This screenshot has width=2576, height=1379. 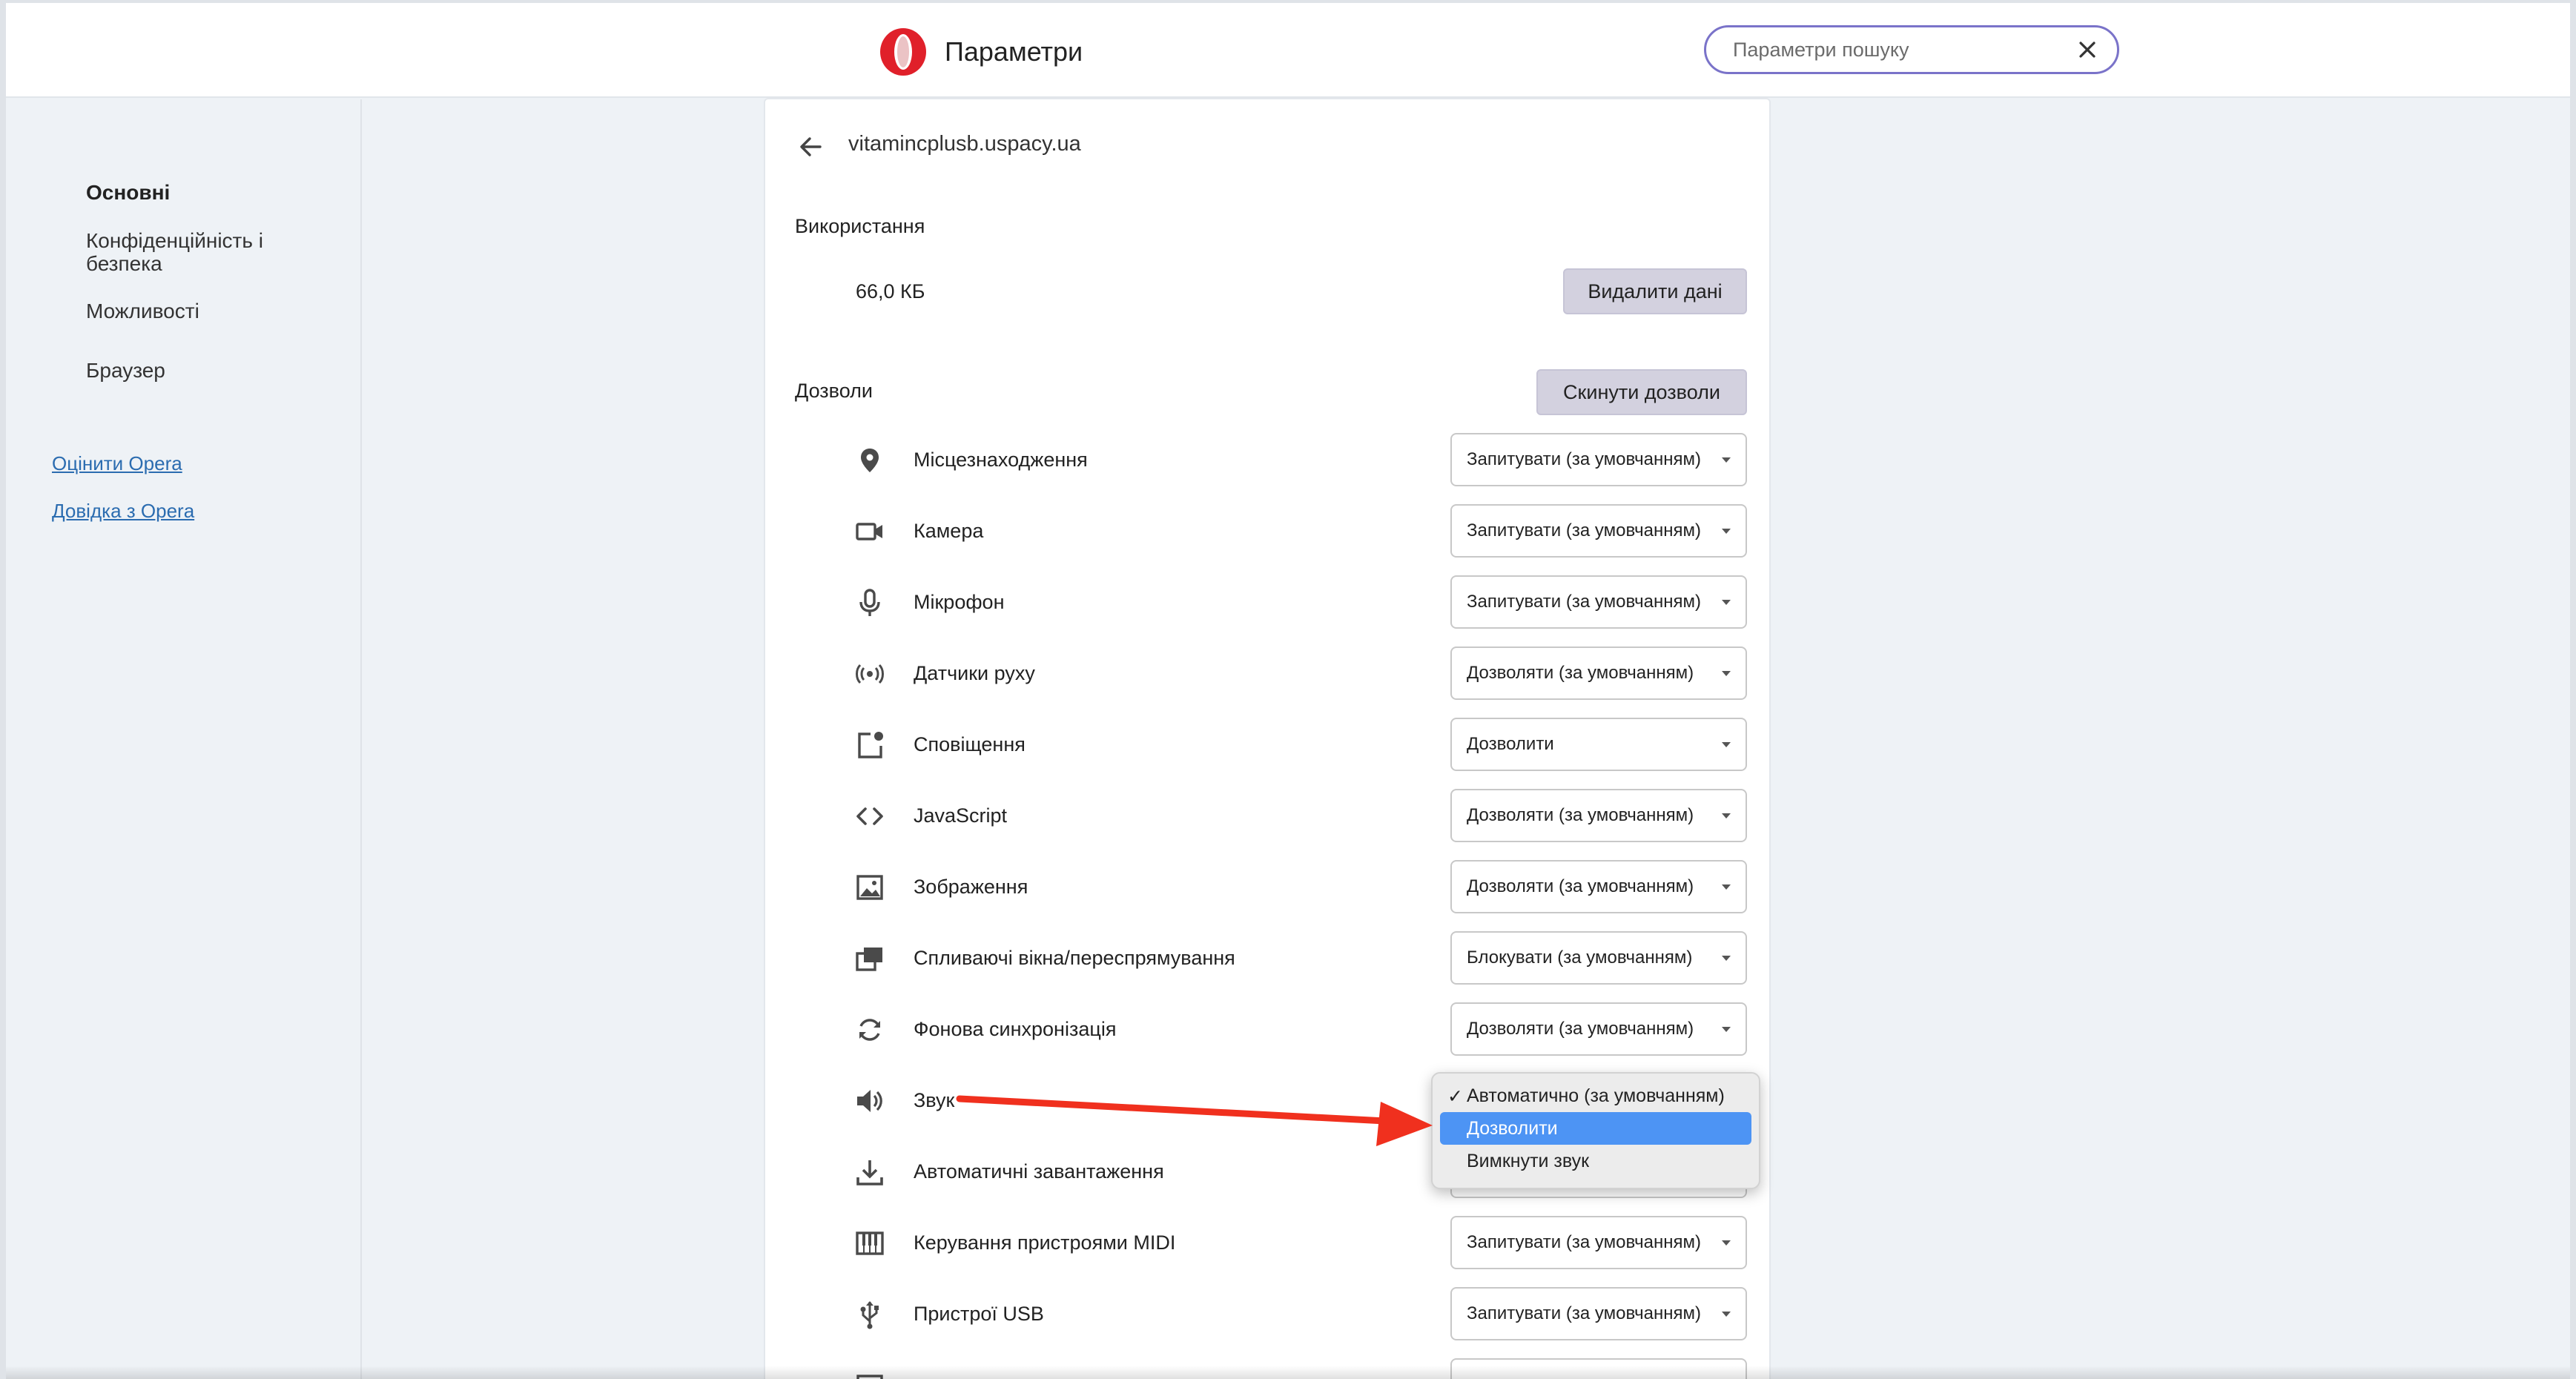 I want to click on usage-value: 66,0 КБ, so click(x=890, y=291).